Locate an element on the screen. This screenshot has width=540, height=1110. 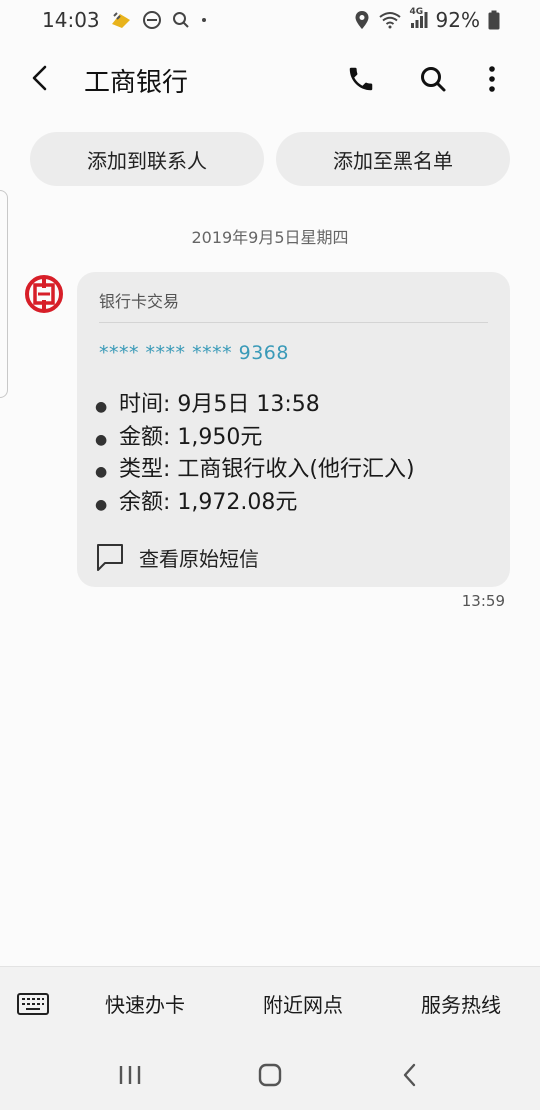
keyboard-toggle-button is located at coordinates (33, 1004).